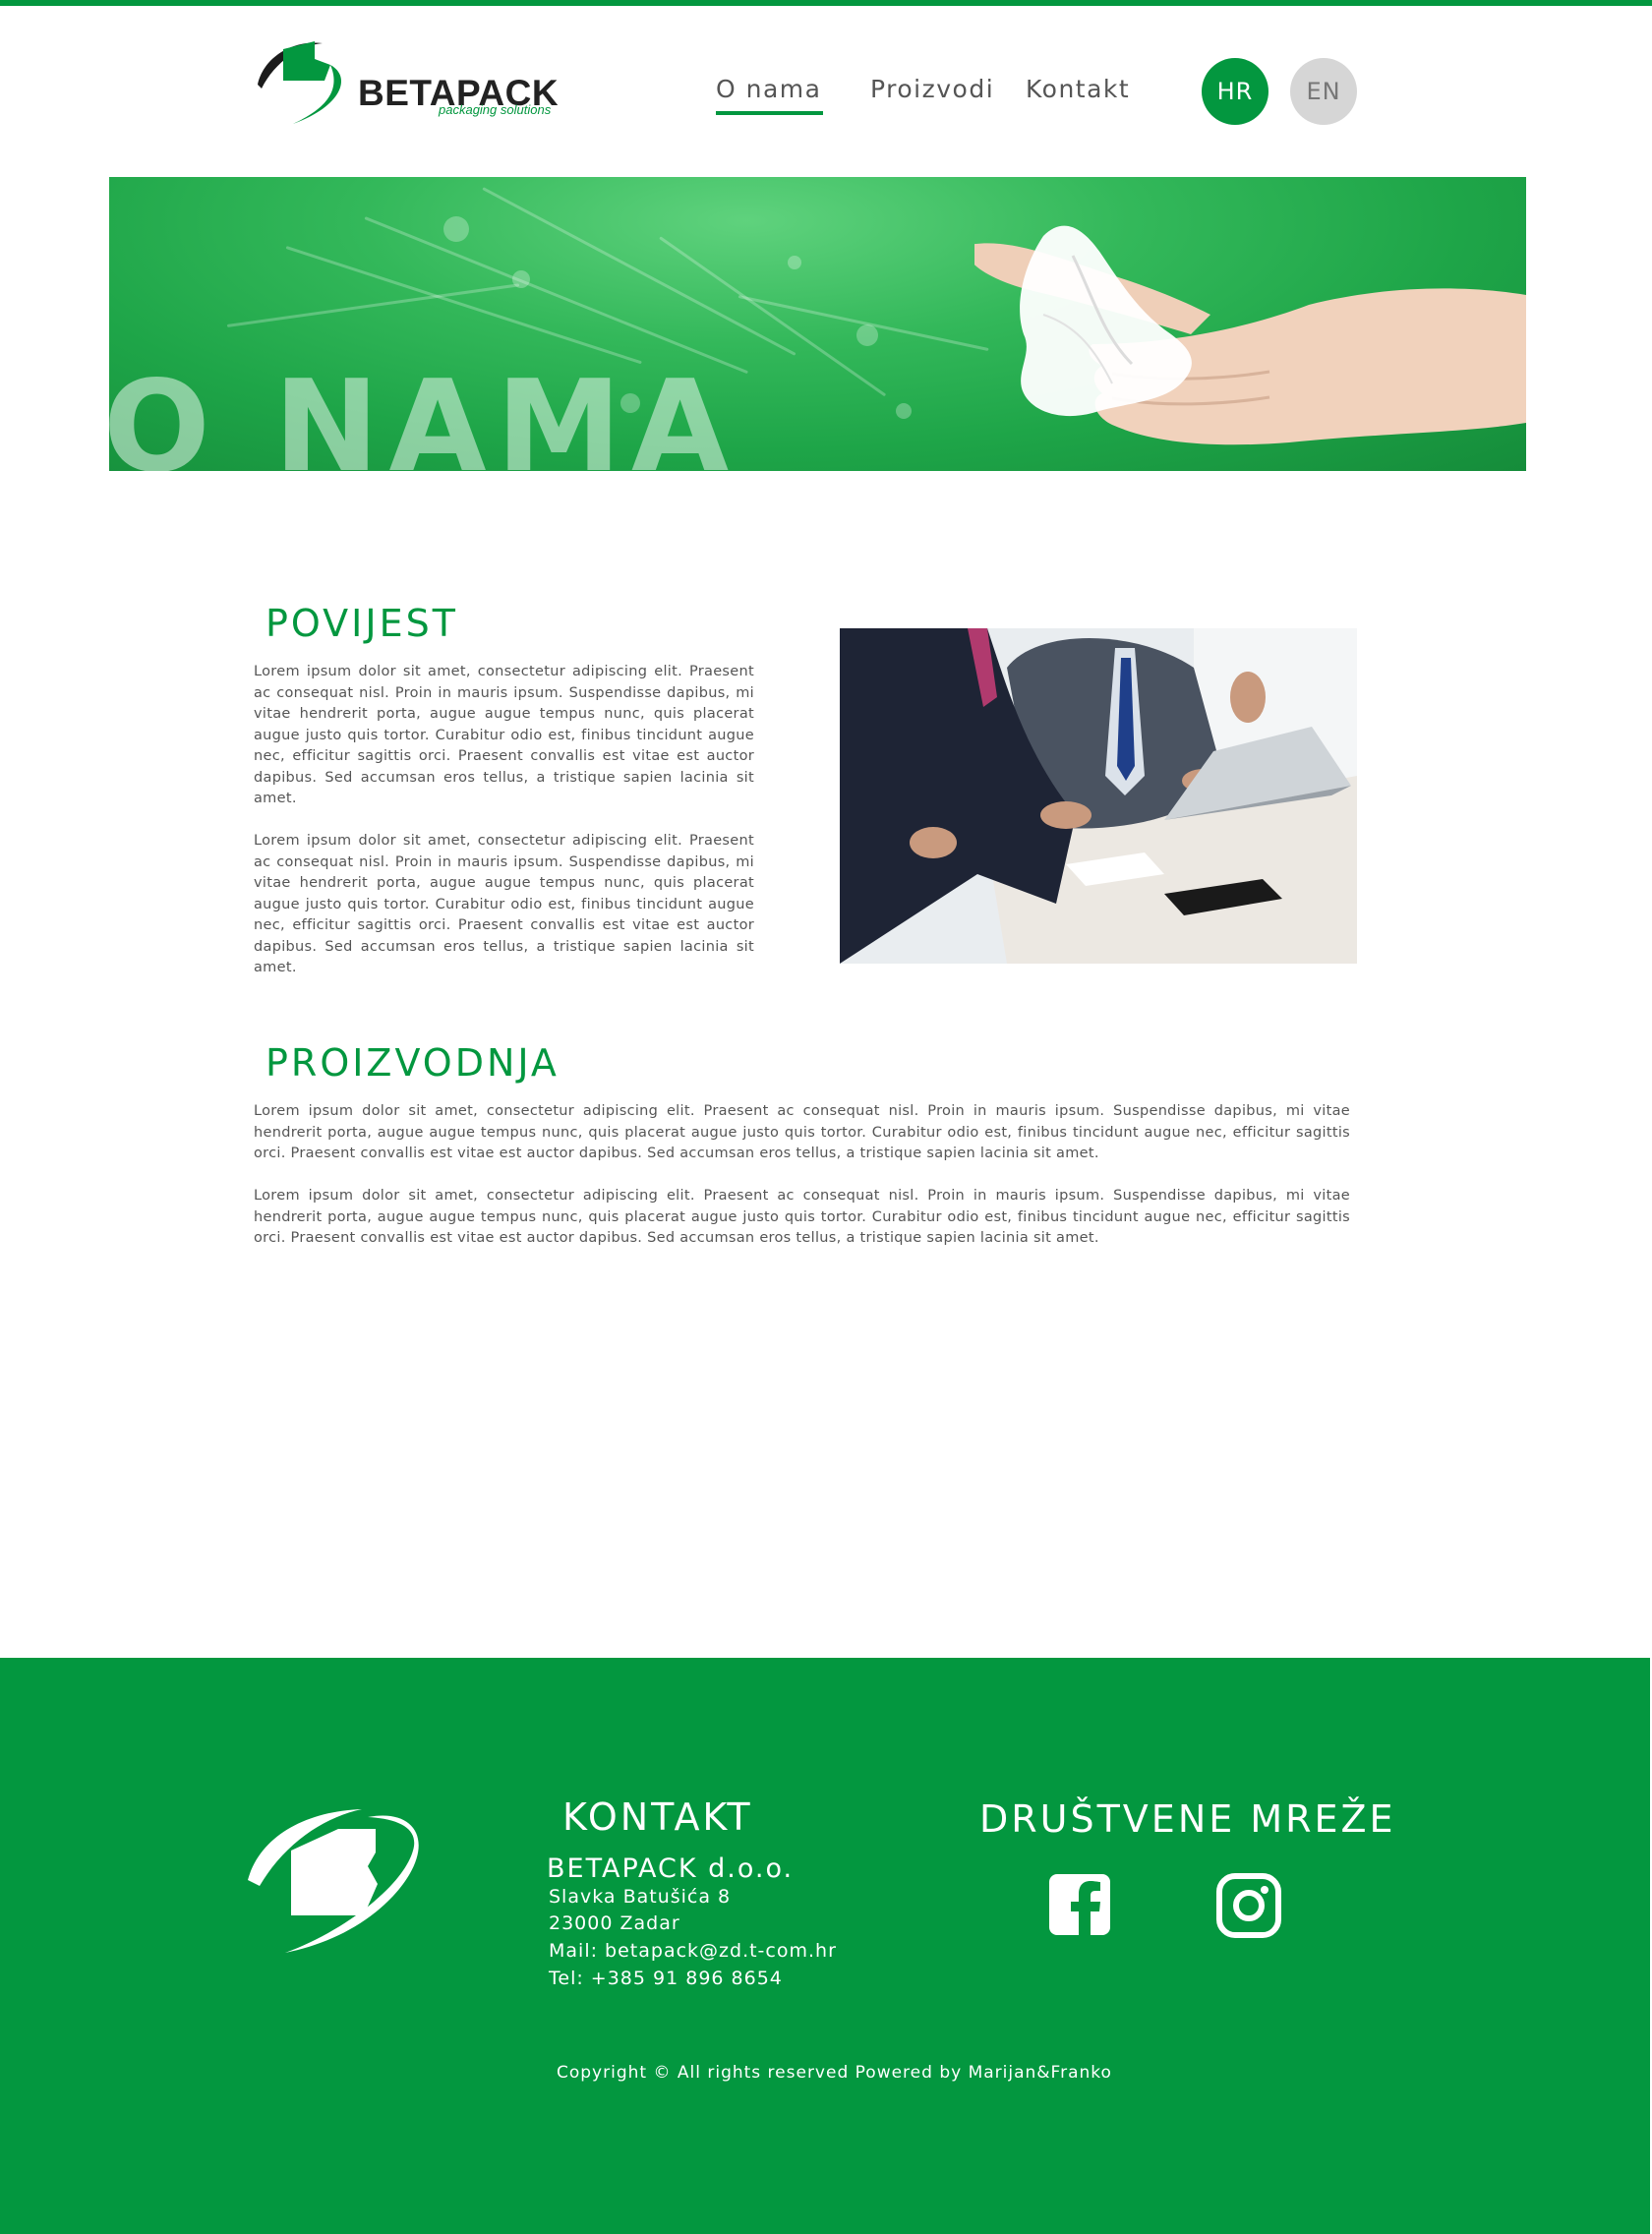 The width and height of the screenshot is (1652, 2234). Describe the element at coordinates (413, 1063) in the screenshot. I see `section-title-proizvodnja: PROIZVODNJA` at that location.